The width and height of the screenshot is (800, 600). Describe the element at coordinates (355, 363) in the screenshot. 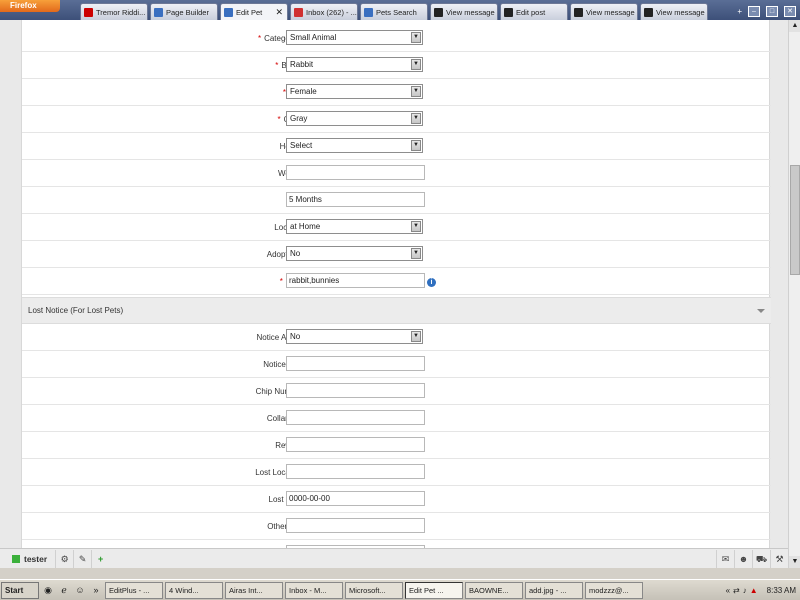

I see `notice-title-input` at that location.